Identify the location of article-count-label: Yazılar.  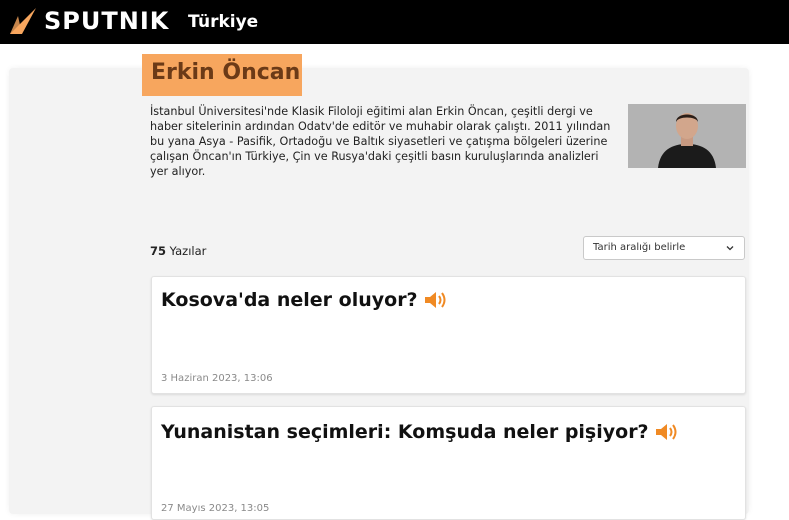
(188, 251).